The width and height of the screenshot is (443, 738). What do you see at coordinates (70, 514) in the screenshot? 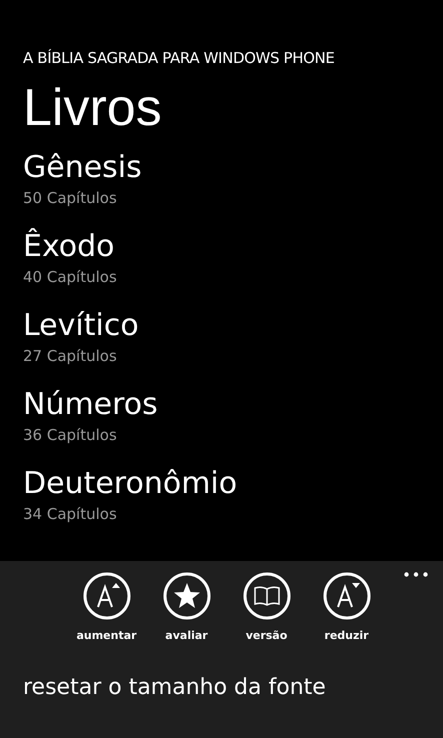
I see `chapter-count: 34 Capítulos` at bounding box center [70, 514].